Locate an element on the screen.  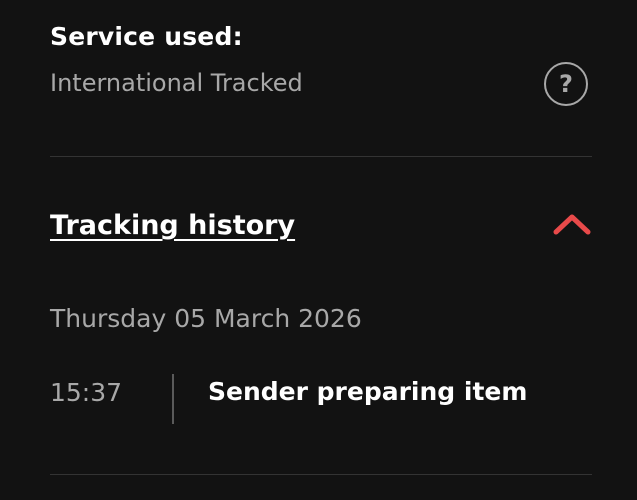
chevron-up-icon is located at coordinates (572, 223).